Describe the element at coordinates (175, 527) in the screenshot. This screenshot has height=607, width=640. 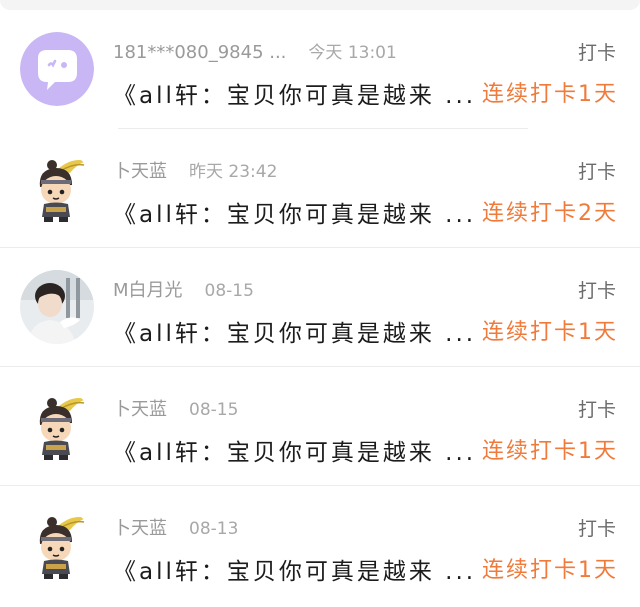
I see `name-line: 卜天蓝 08-13` at that location.